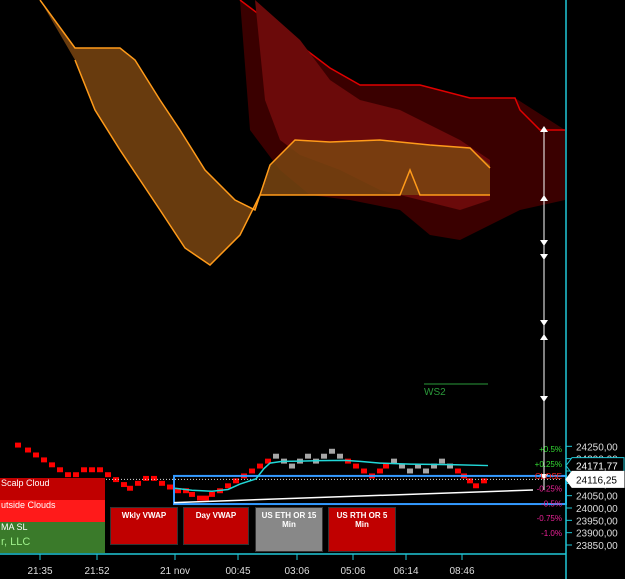  I want to click on time-tick-label: 03:06, so click(296, 571).